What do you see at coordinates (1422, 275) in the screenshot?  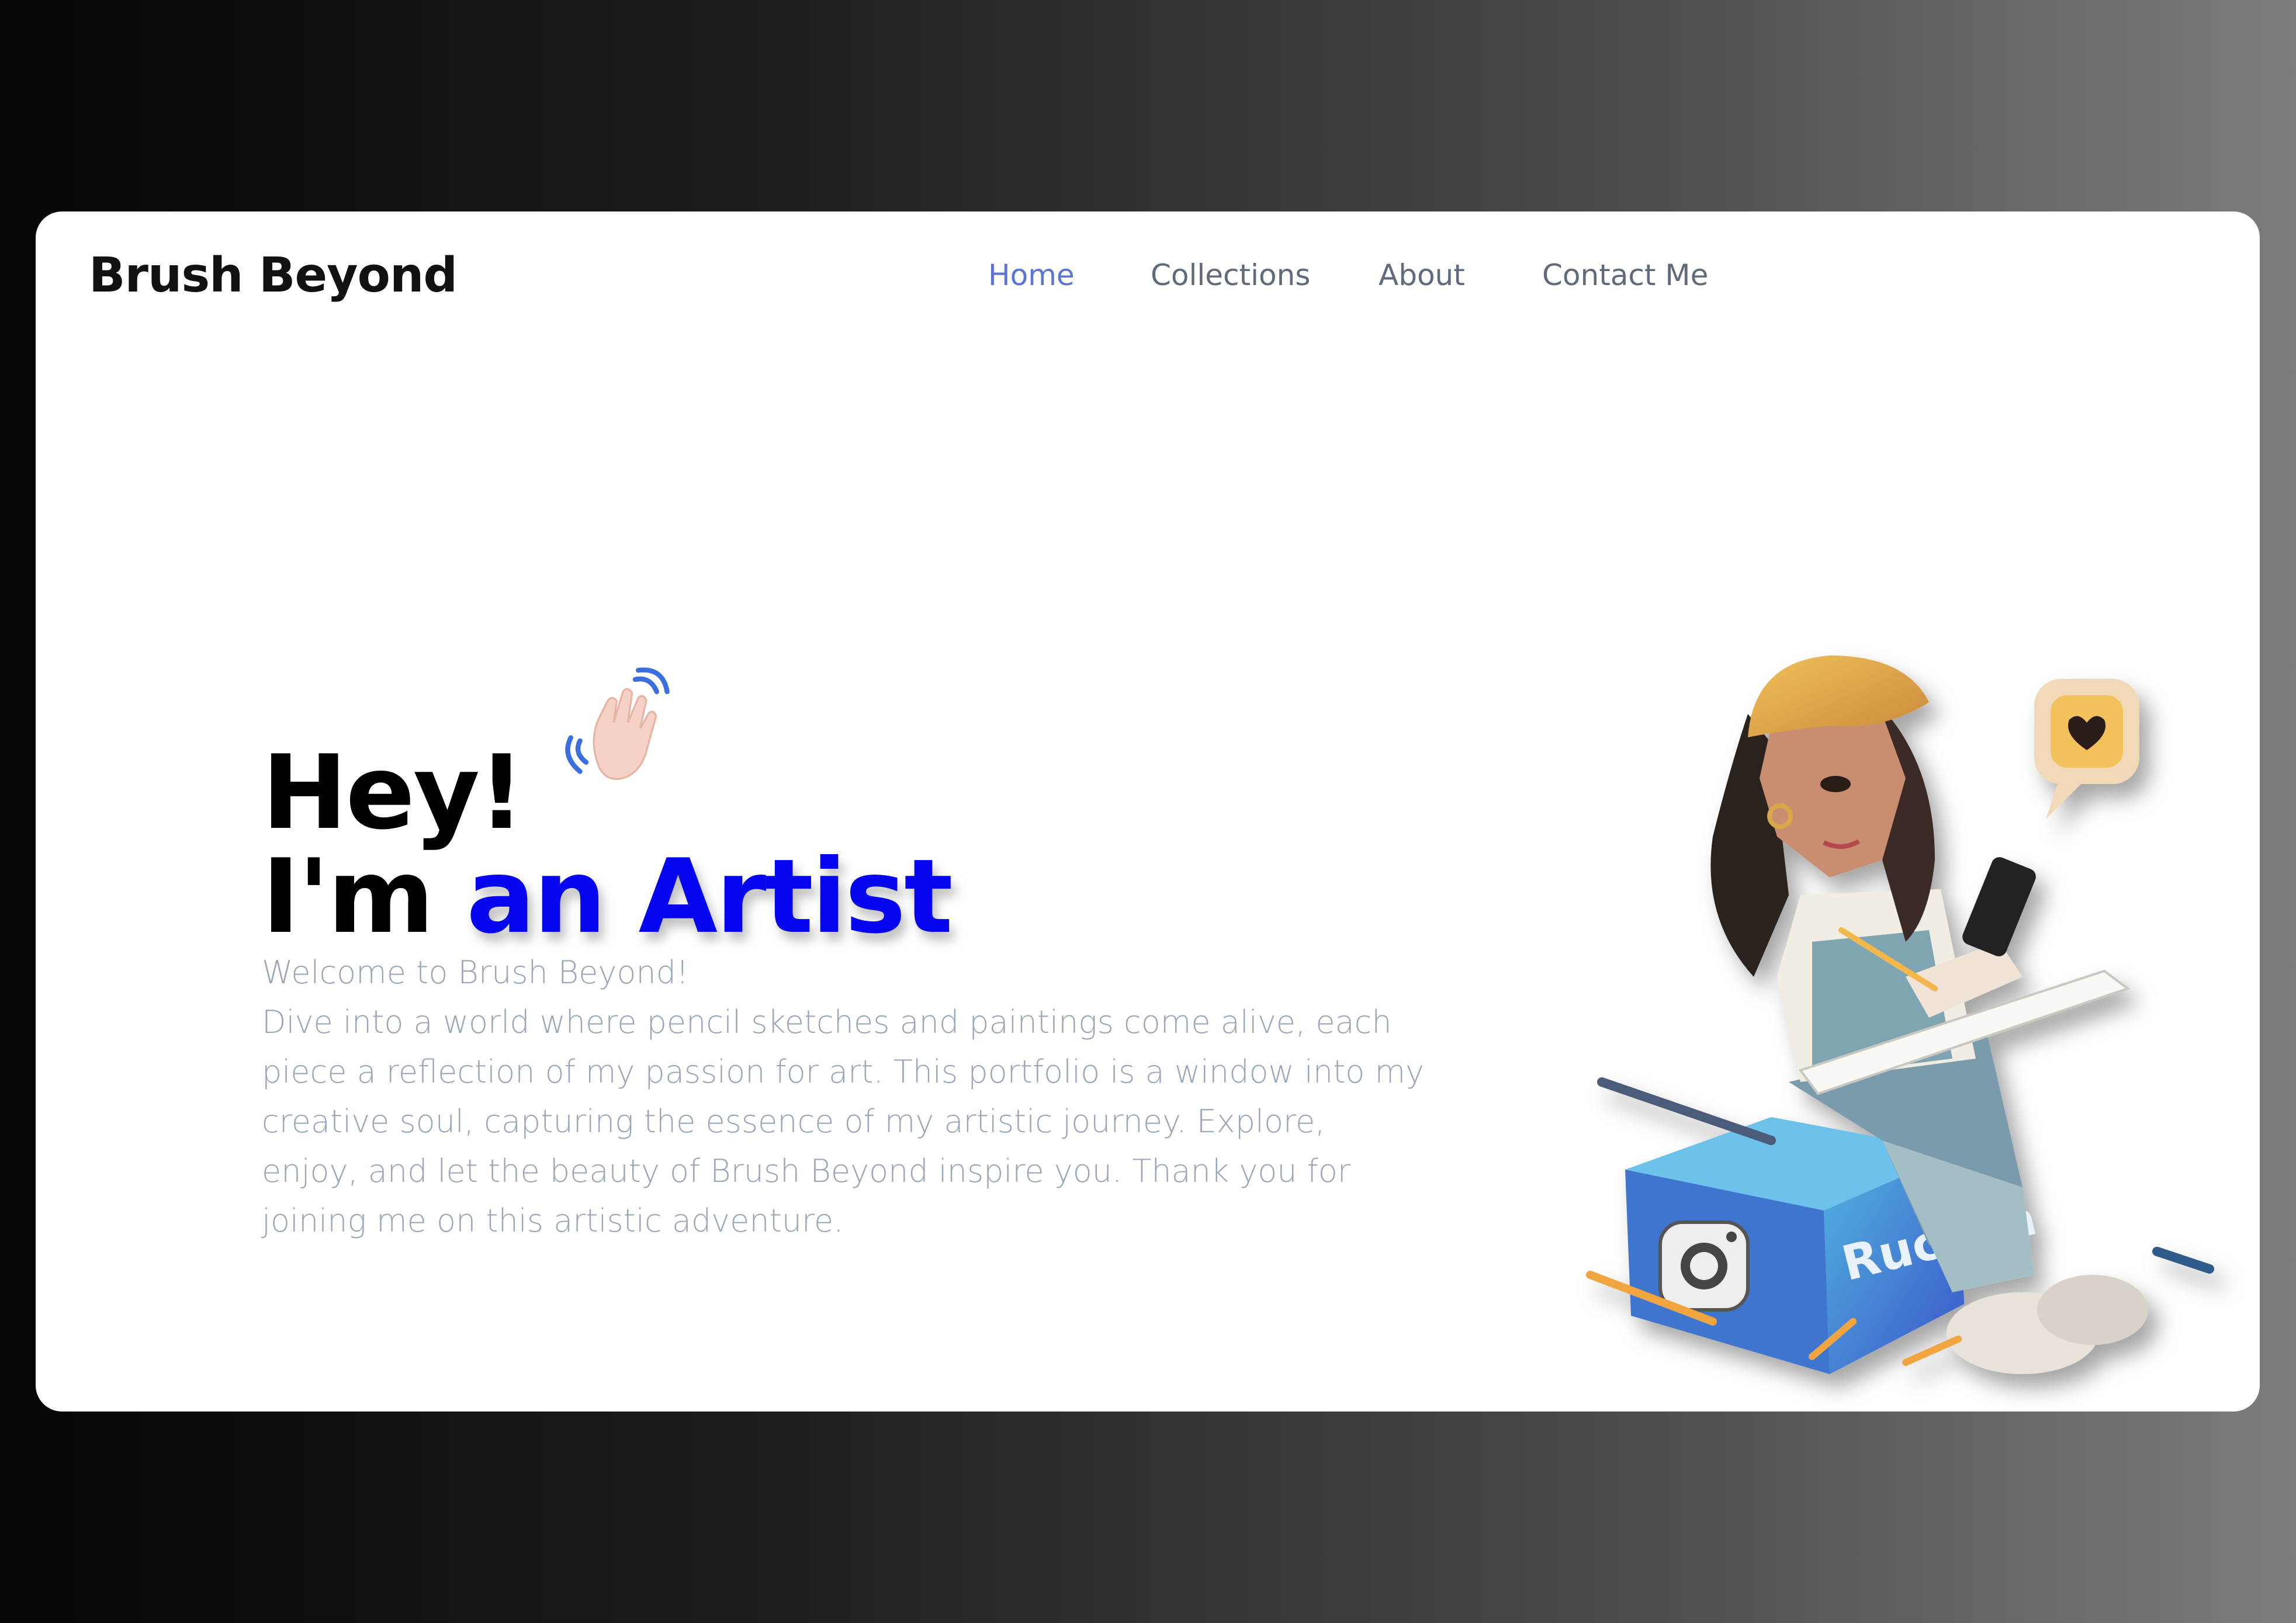 I see `nav-about: About` at bounding box center [1422, 275].